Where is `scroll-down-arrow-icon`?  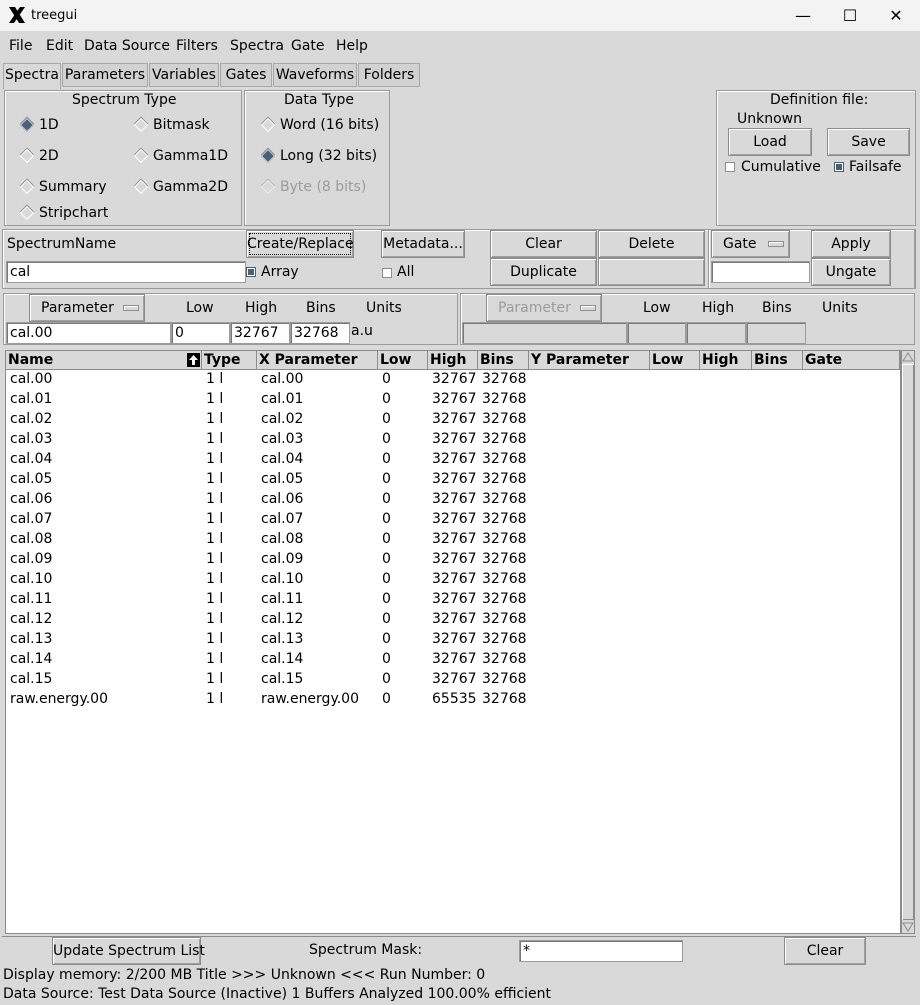
scroll-down-arrow-icon is located at coordinates (908, 927).